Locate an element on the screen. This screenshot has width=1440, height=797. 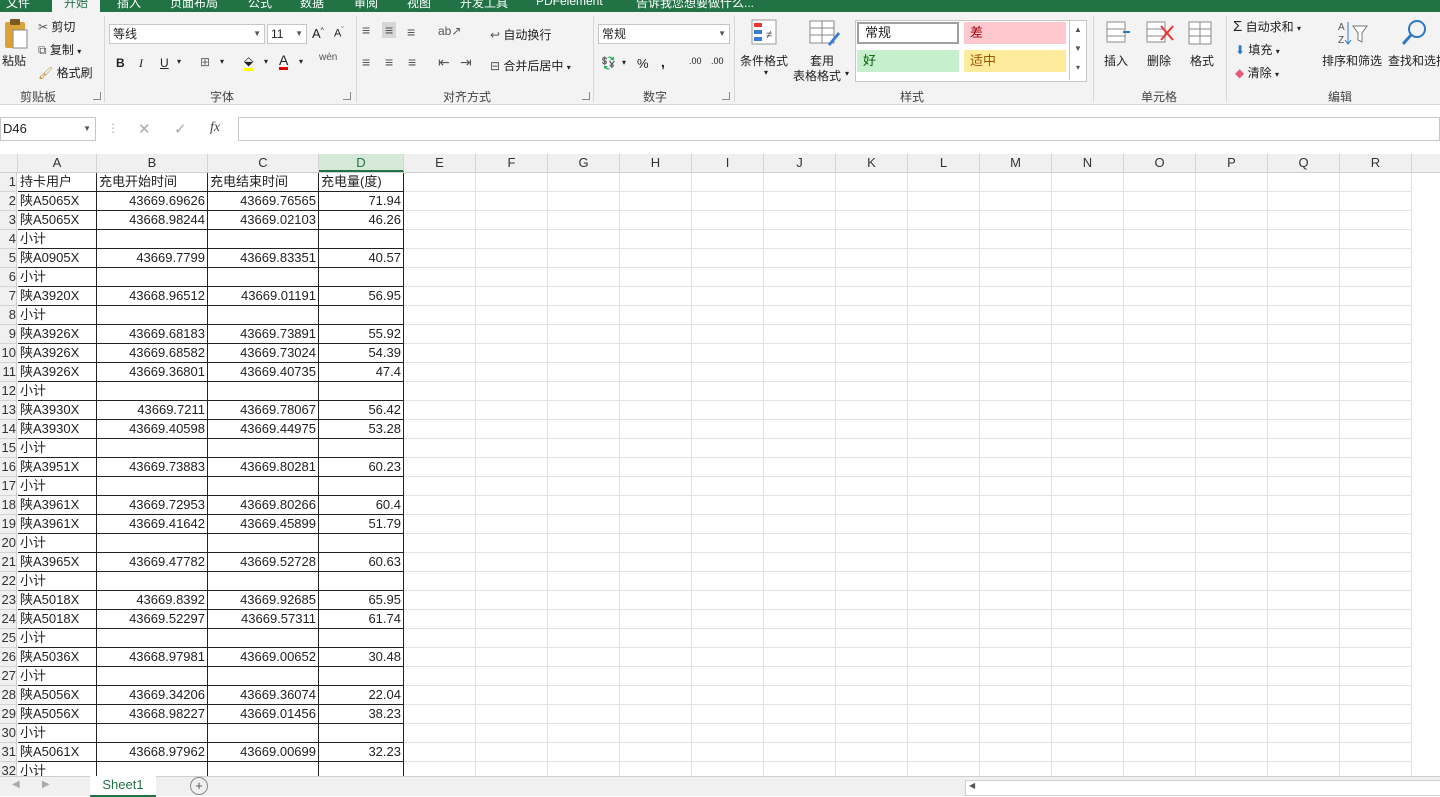
cell-o is located at coordinates (1160, 391).